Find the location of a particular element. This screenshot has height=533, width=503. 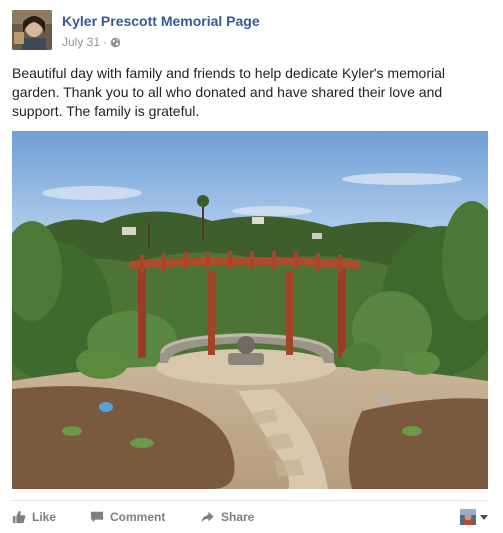

profile-thumbnail-icon is located at coordinates (468, 517).